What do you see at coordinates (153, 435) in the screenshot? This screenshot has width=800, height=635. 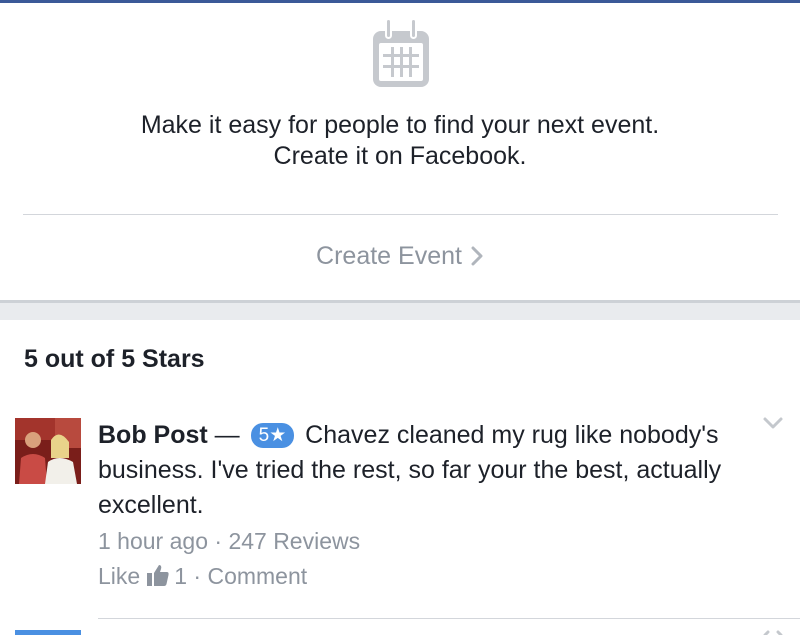 I see `reviewer-name: Bob Post` at bounding box center [153, 435].